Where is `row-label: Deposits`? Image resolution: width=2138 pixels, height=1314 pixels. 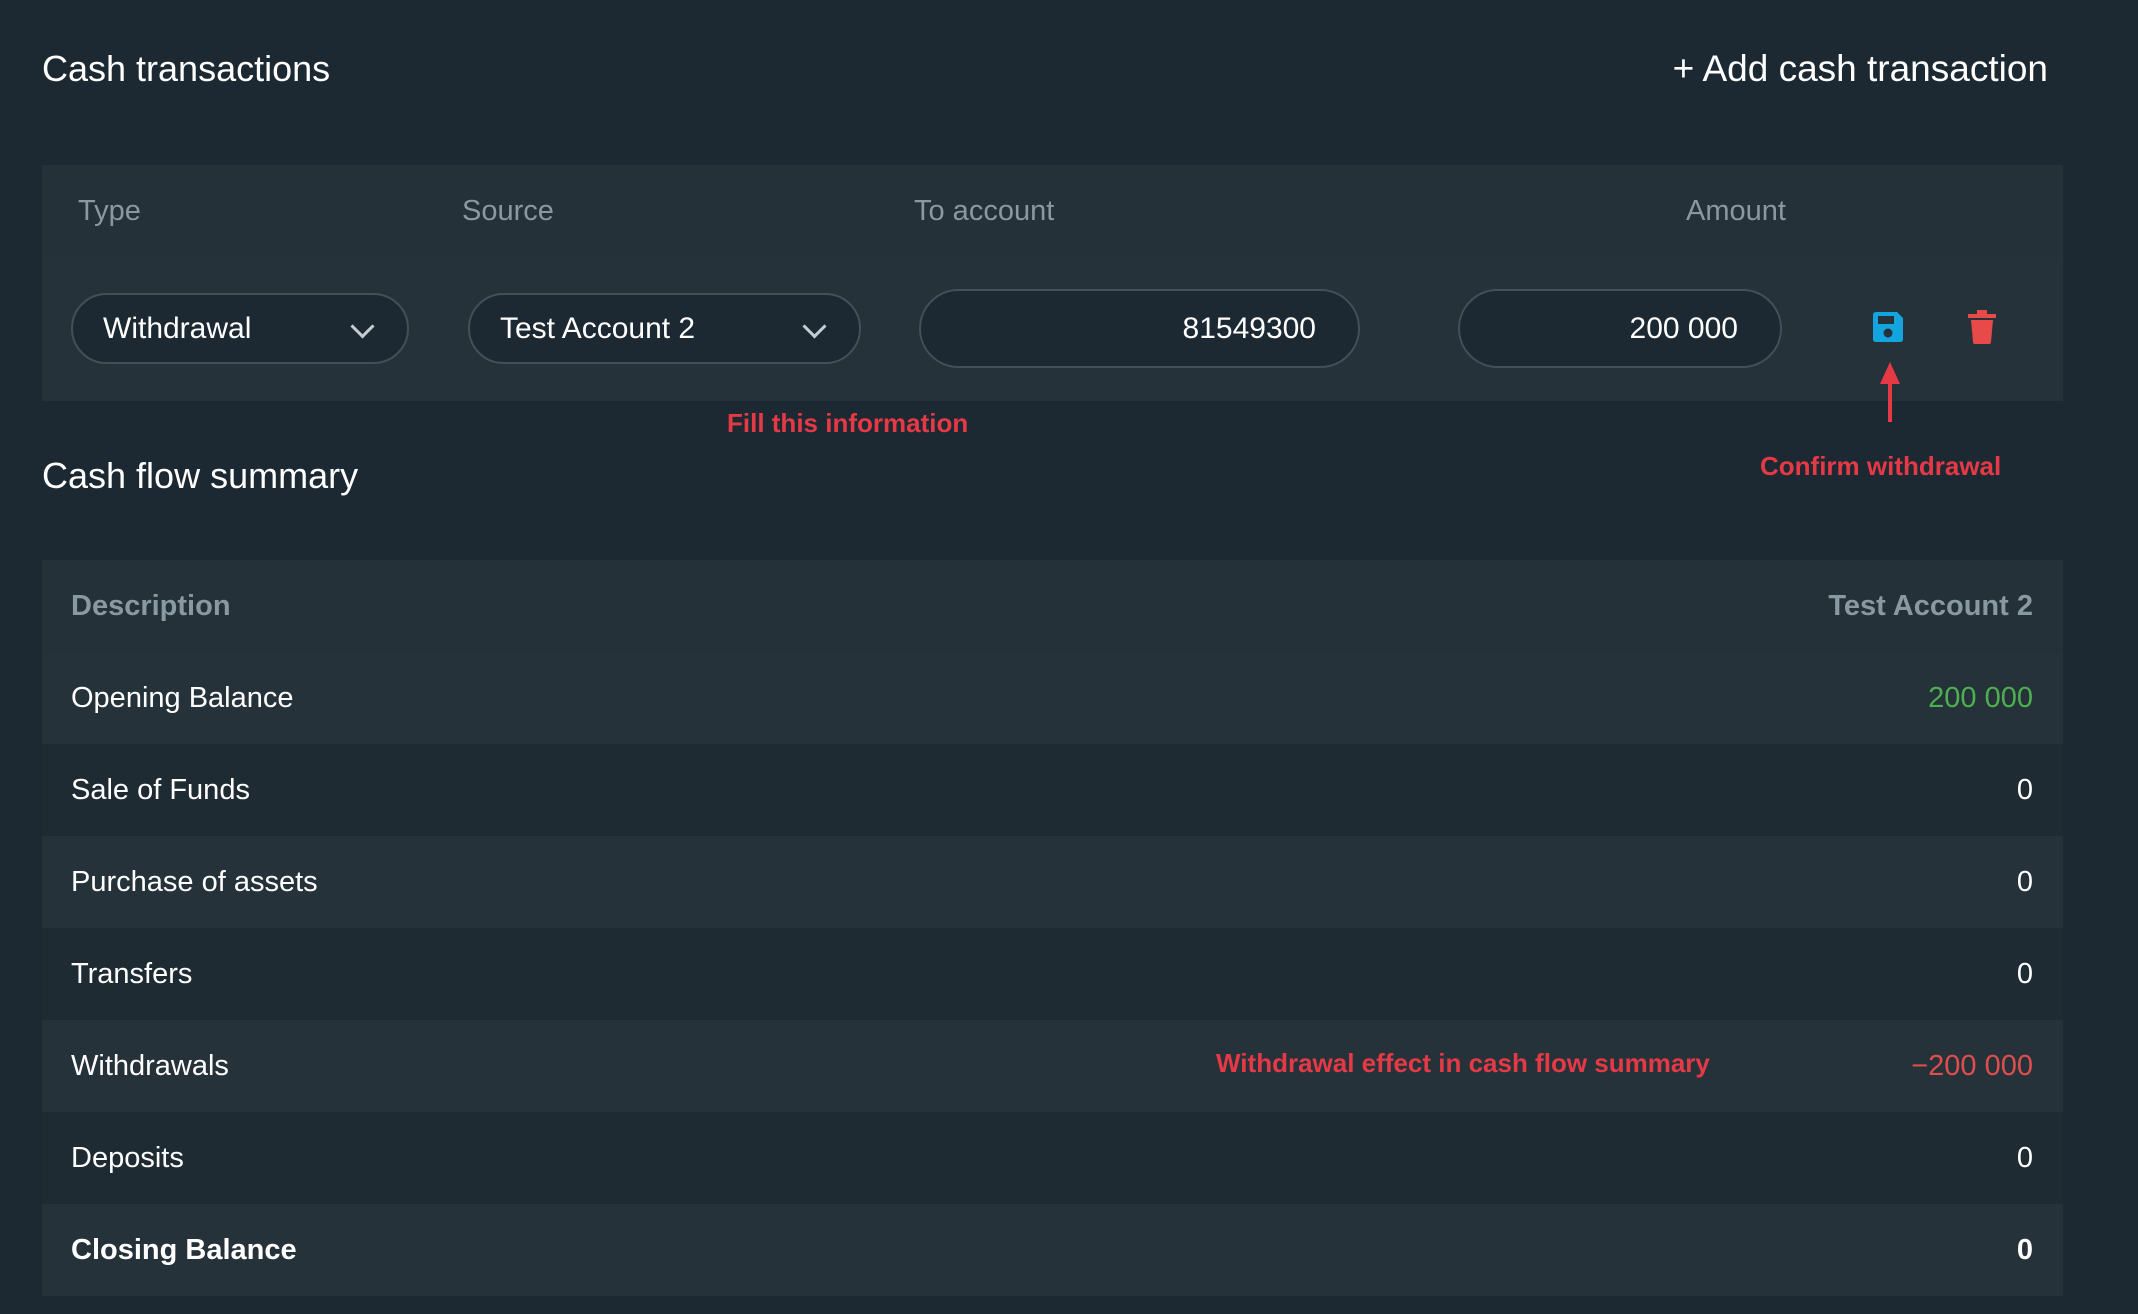
row-label: Deposits is located at coordinates (127, 1157).